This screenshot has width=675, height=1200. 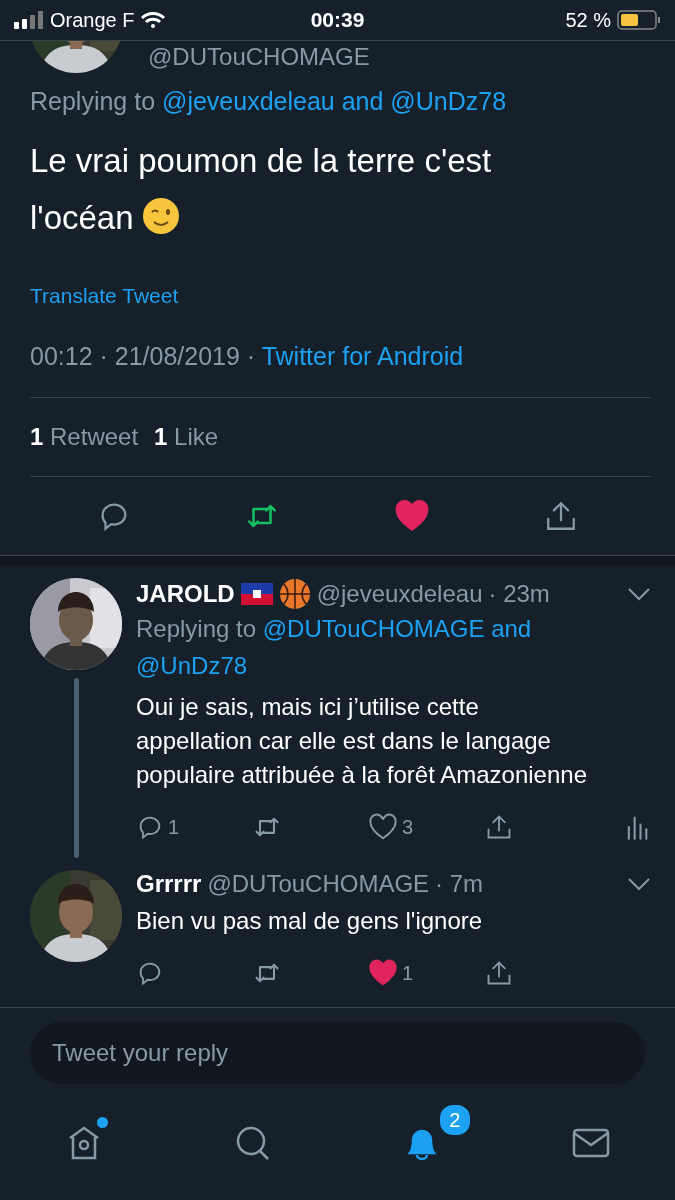 What do you see at coordinates (399, 594) in the screenshot?
I see `user-handle: @jeveuxdeleau` at bounding box center [399, 594].